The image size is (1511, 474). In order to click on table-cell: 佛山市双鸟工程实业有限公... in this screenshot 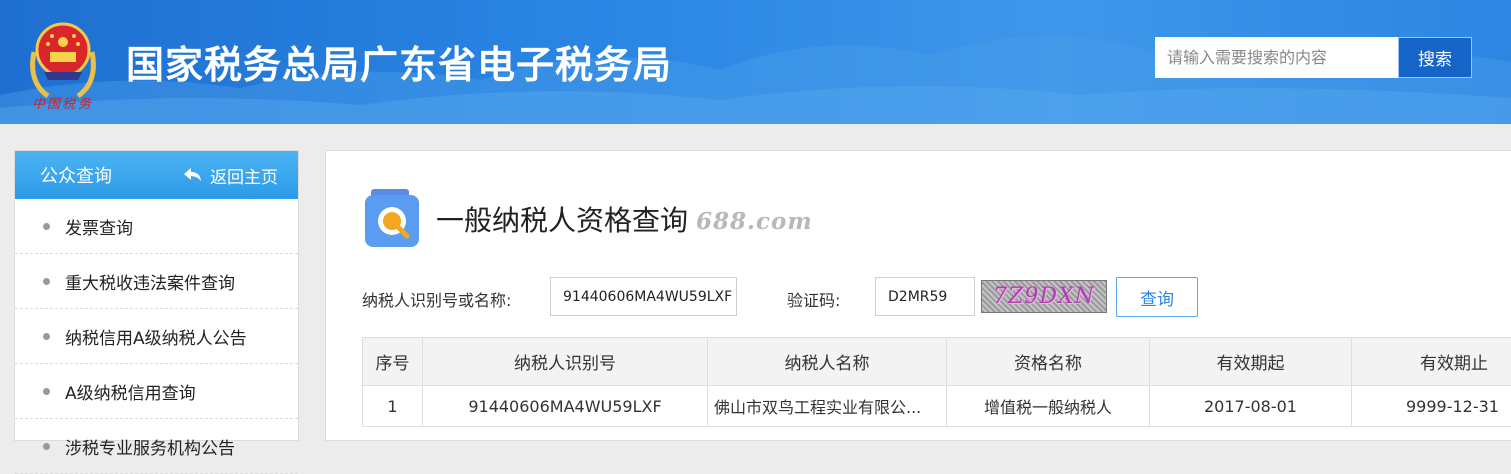, I will do `click(827, 406)`.